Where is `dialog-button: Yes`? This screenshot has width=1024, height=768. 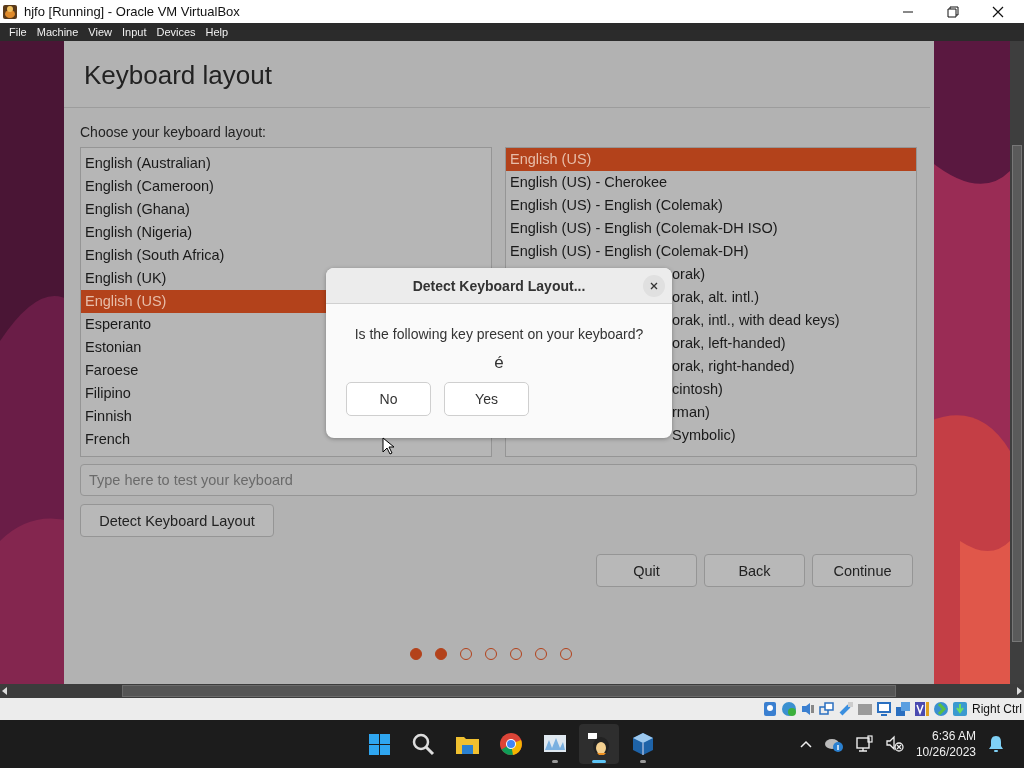
dialog-button: Yes is located at coordinates (486, 399).